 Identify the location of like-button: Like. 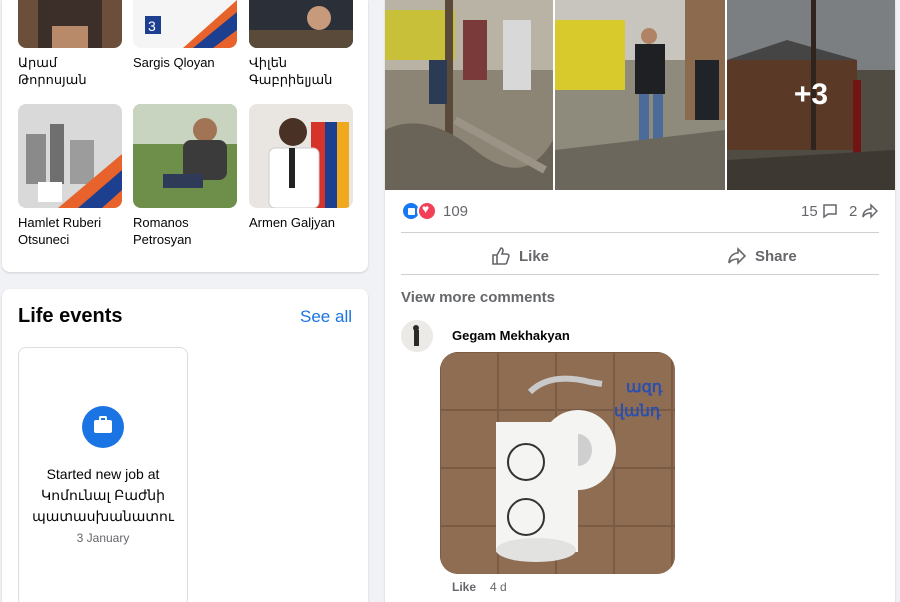
(520, 256).